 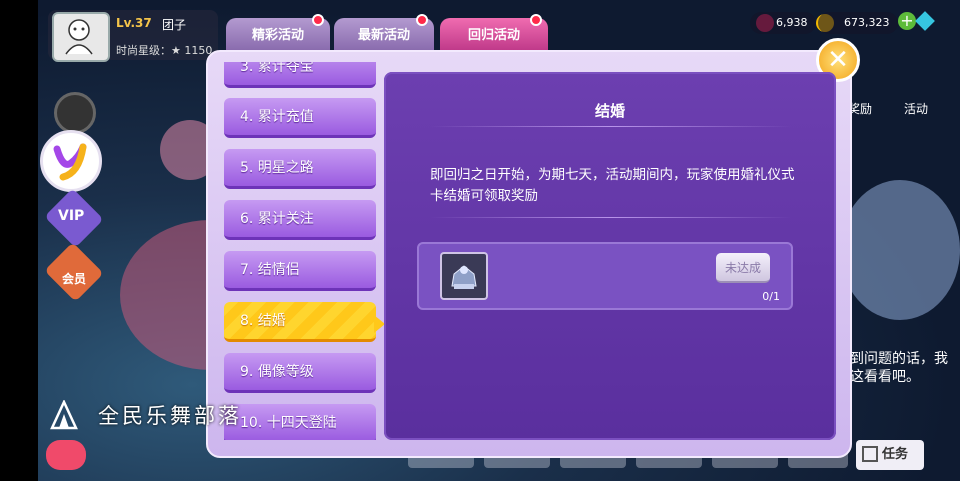 What do you see at coordinates (464, 277) in the screenshot?
I see `wedding-ceremony-card-icon` at bounding box center [464, 277].